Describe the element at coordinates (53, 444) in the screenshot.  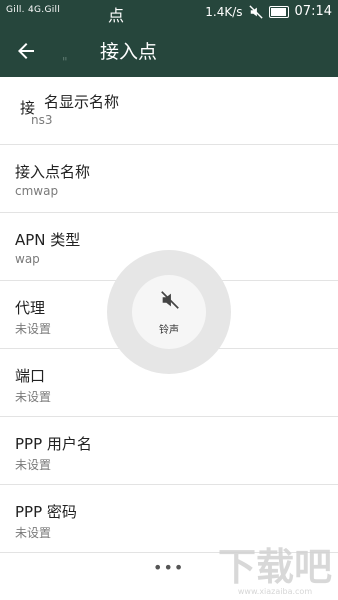
I see `item-label: PPP 用户名` at that location.